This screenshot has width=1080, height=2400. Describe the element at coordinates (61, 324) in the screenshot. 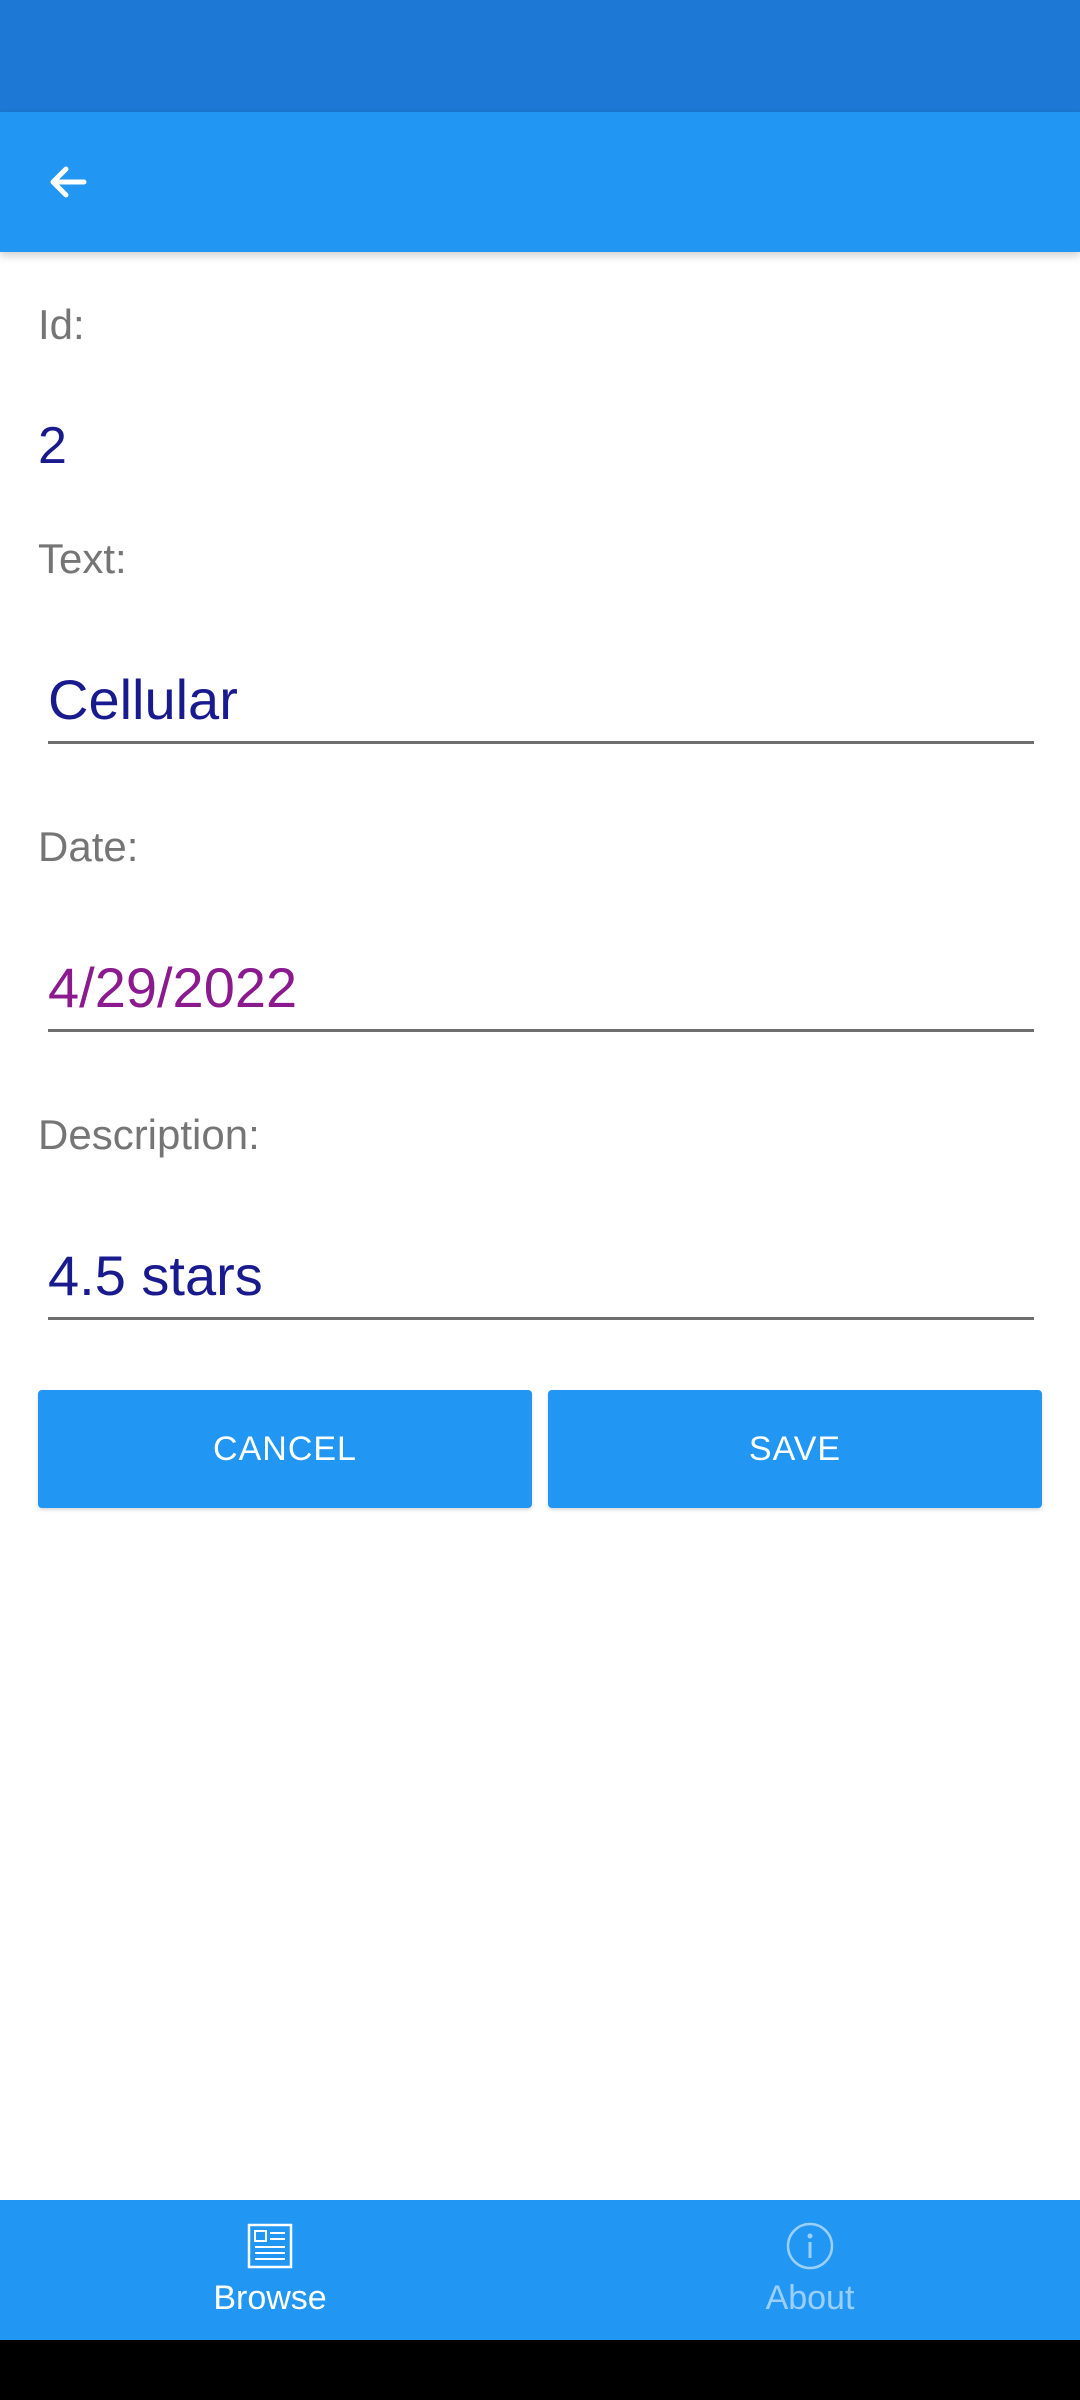

I see `id-label: Id:` at that location.